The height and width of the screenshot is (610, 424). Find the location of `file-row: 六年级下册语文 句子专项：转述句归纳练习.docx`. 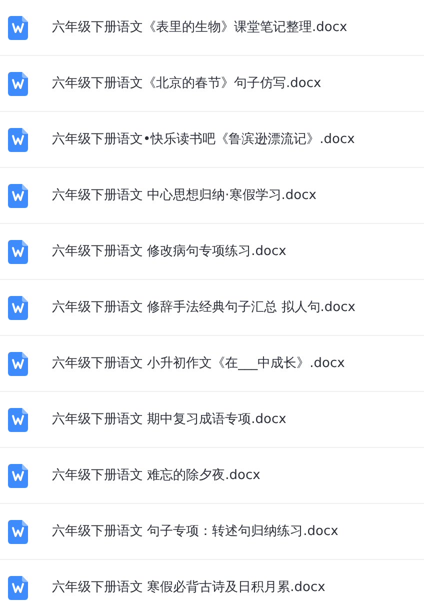

file-row: 六年级下册语文 句子专项：转述句归纳练习.docx is located at coordinates (212, 532).